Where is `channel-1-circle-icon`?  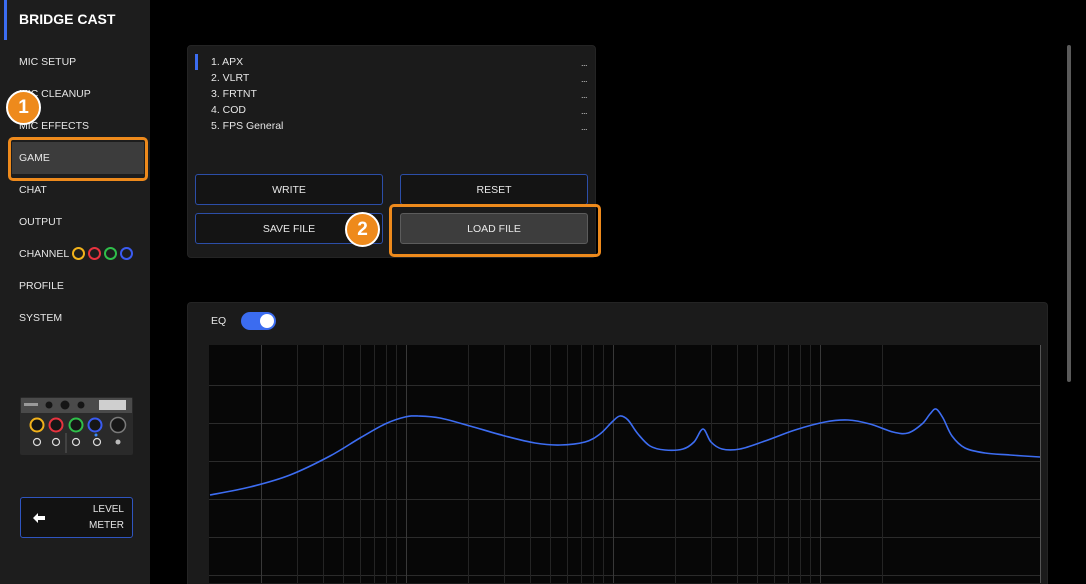
channel-1-circle-icon is located at coordinates (79, 253).